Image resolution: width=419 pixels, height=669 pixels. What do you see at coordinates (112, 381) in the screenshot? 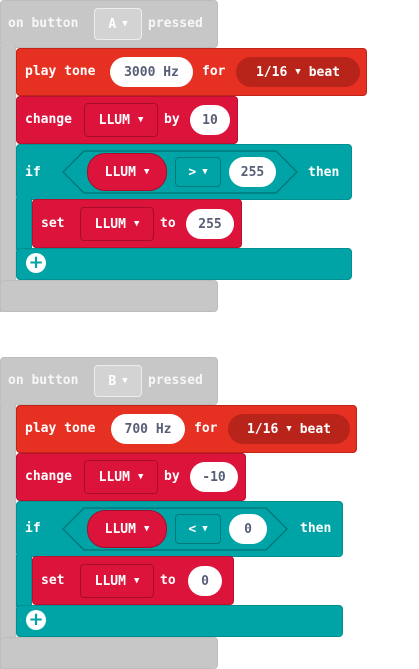
I see `button-select-value: B` at bounding box center [112, 381].